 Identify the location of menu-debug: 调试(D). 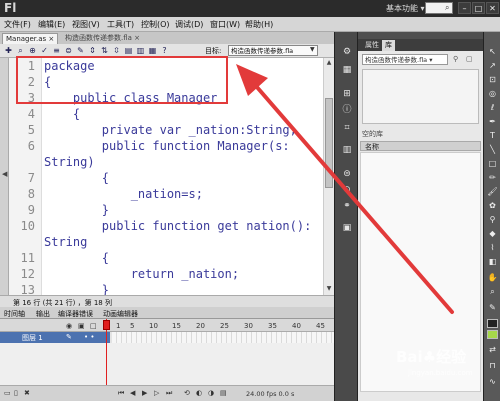
(189, 24).